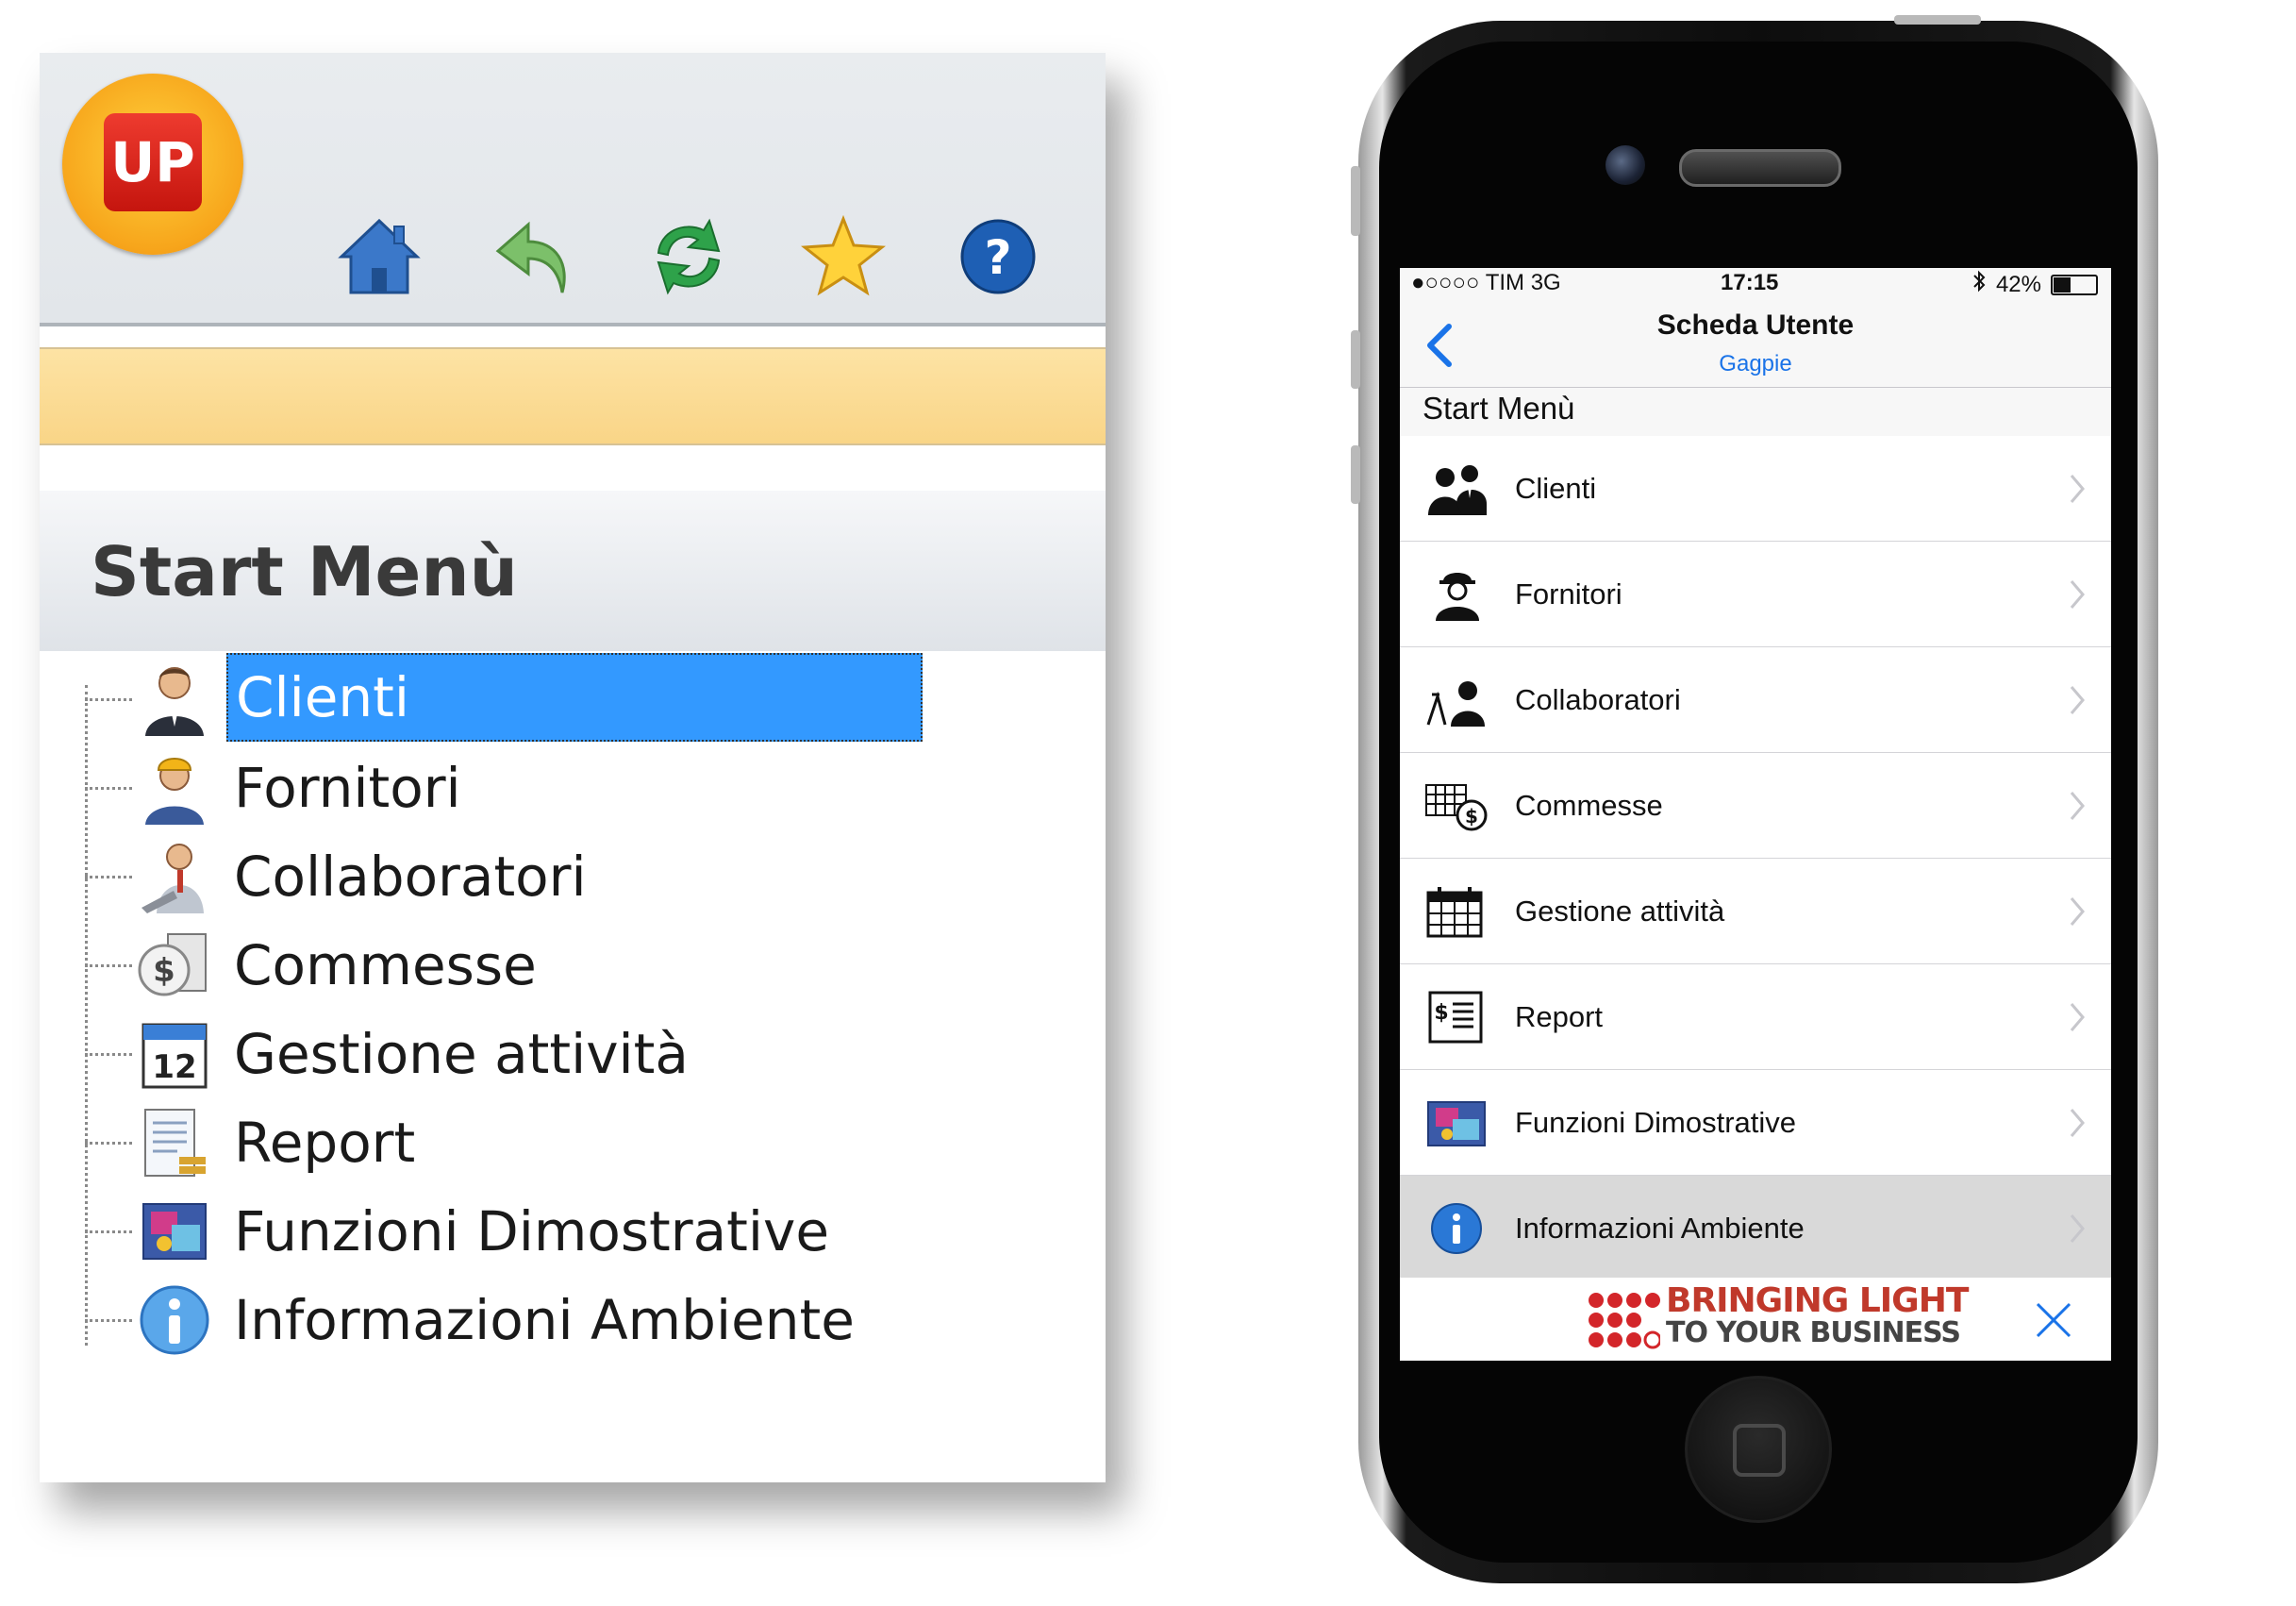 The image size is (2296, 1606). Describe the element at coordinates (1457, 488) in the screenshot. I see `clients-icon` at that location.